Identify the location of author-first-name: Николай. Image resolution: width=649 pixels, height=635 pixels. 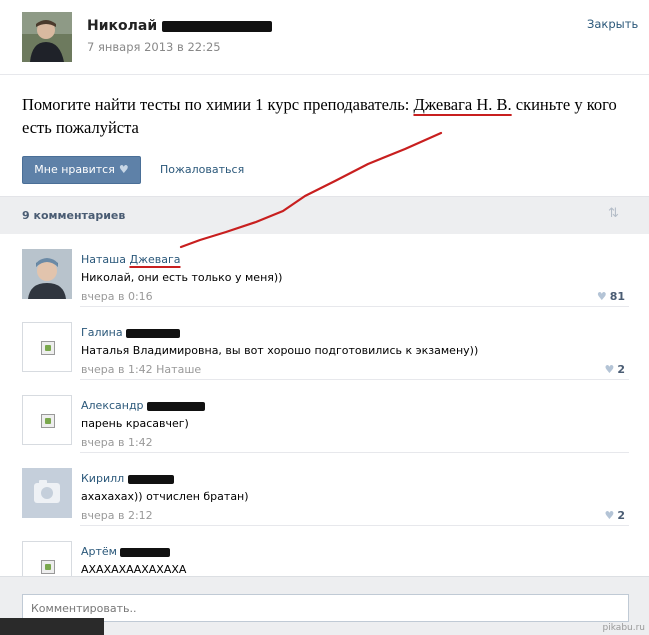
(122, 26).